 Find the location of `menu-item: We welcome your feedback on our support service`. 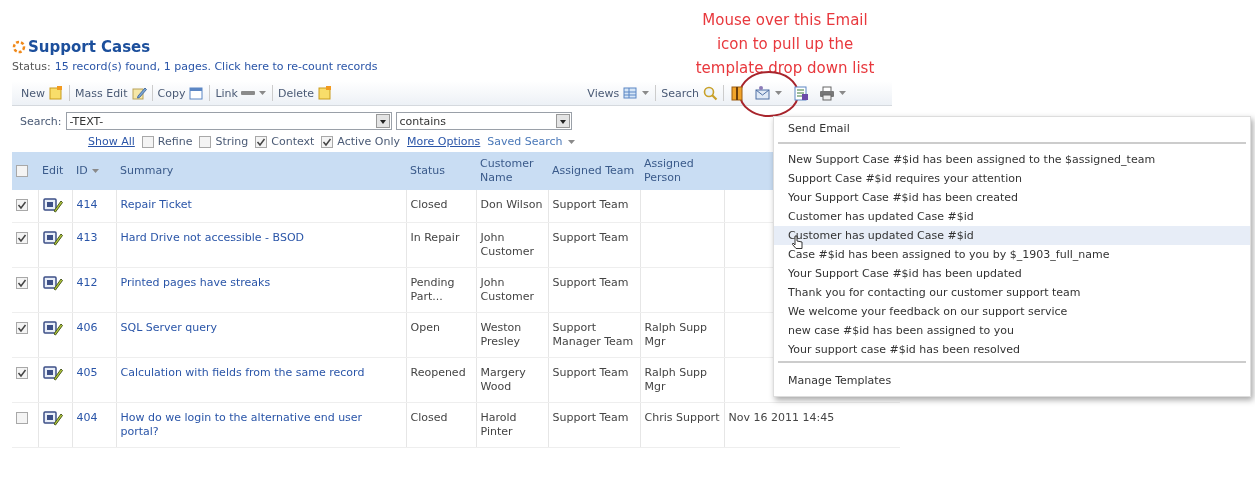

menu-item: We welcome your feedback on our support service is located at coordinates (1012, 311).